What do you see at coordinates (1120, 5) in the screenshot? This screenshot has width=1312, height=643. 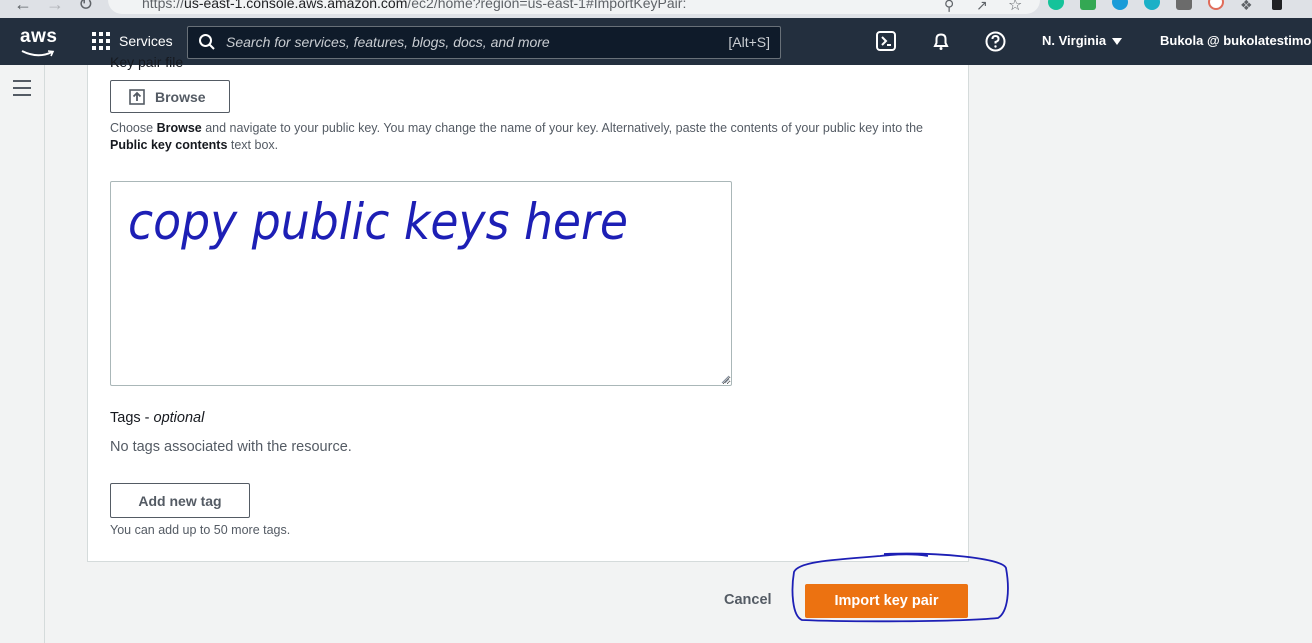 I see `vimeo-extension-icon` at bounding box center [1120, 5].